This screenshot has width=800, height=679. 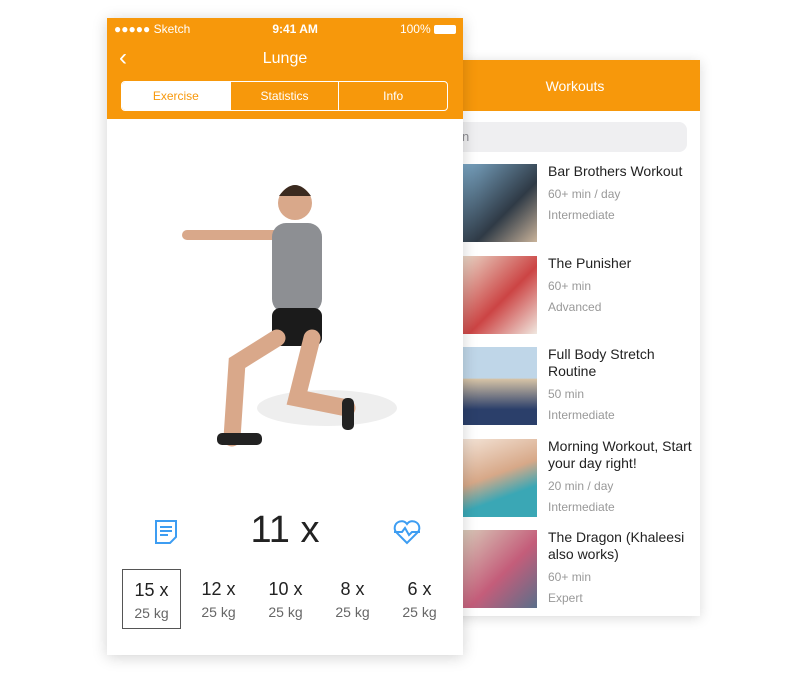 I want to click on tab-exercise: Exercise, so click(x=176, y=96).